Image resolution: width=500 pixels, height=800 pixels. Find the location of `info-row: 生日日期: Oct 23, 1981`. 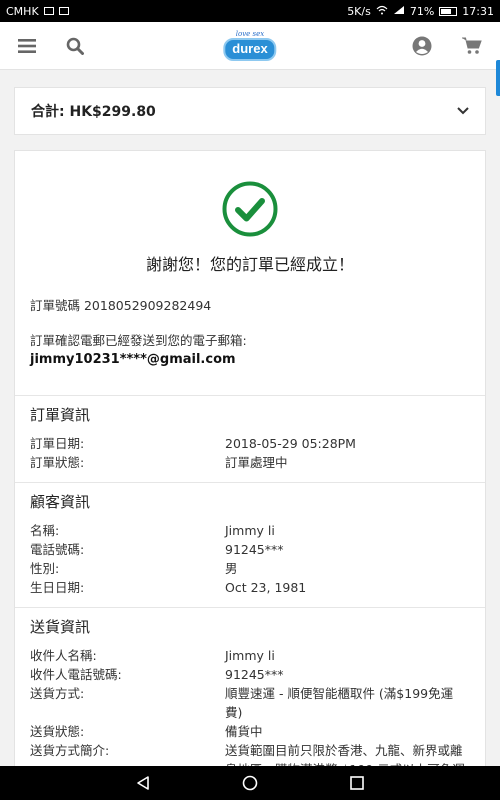

info-row: 生日日期: Oct 23, 1981 is located at coordinates (250, 587).